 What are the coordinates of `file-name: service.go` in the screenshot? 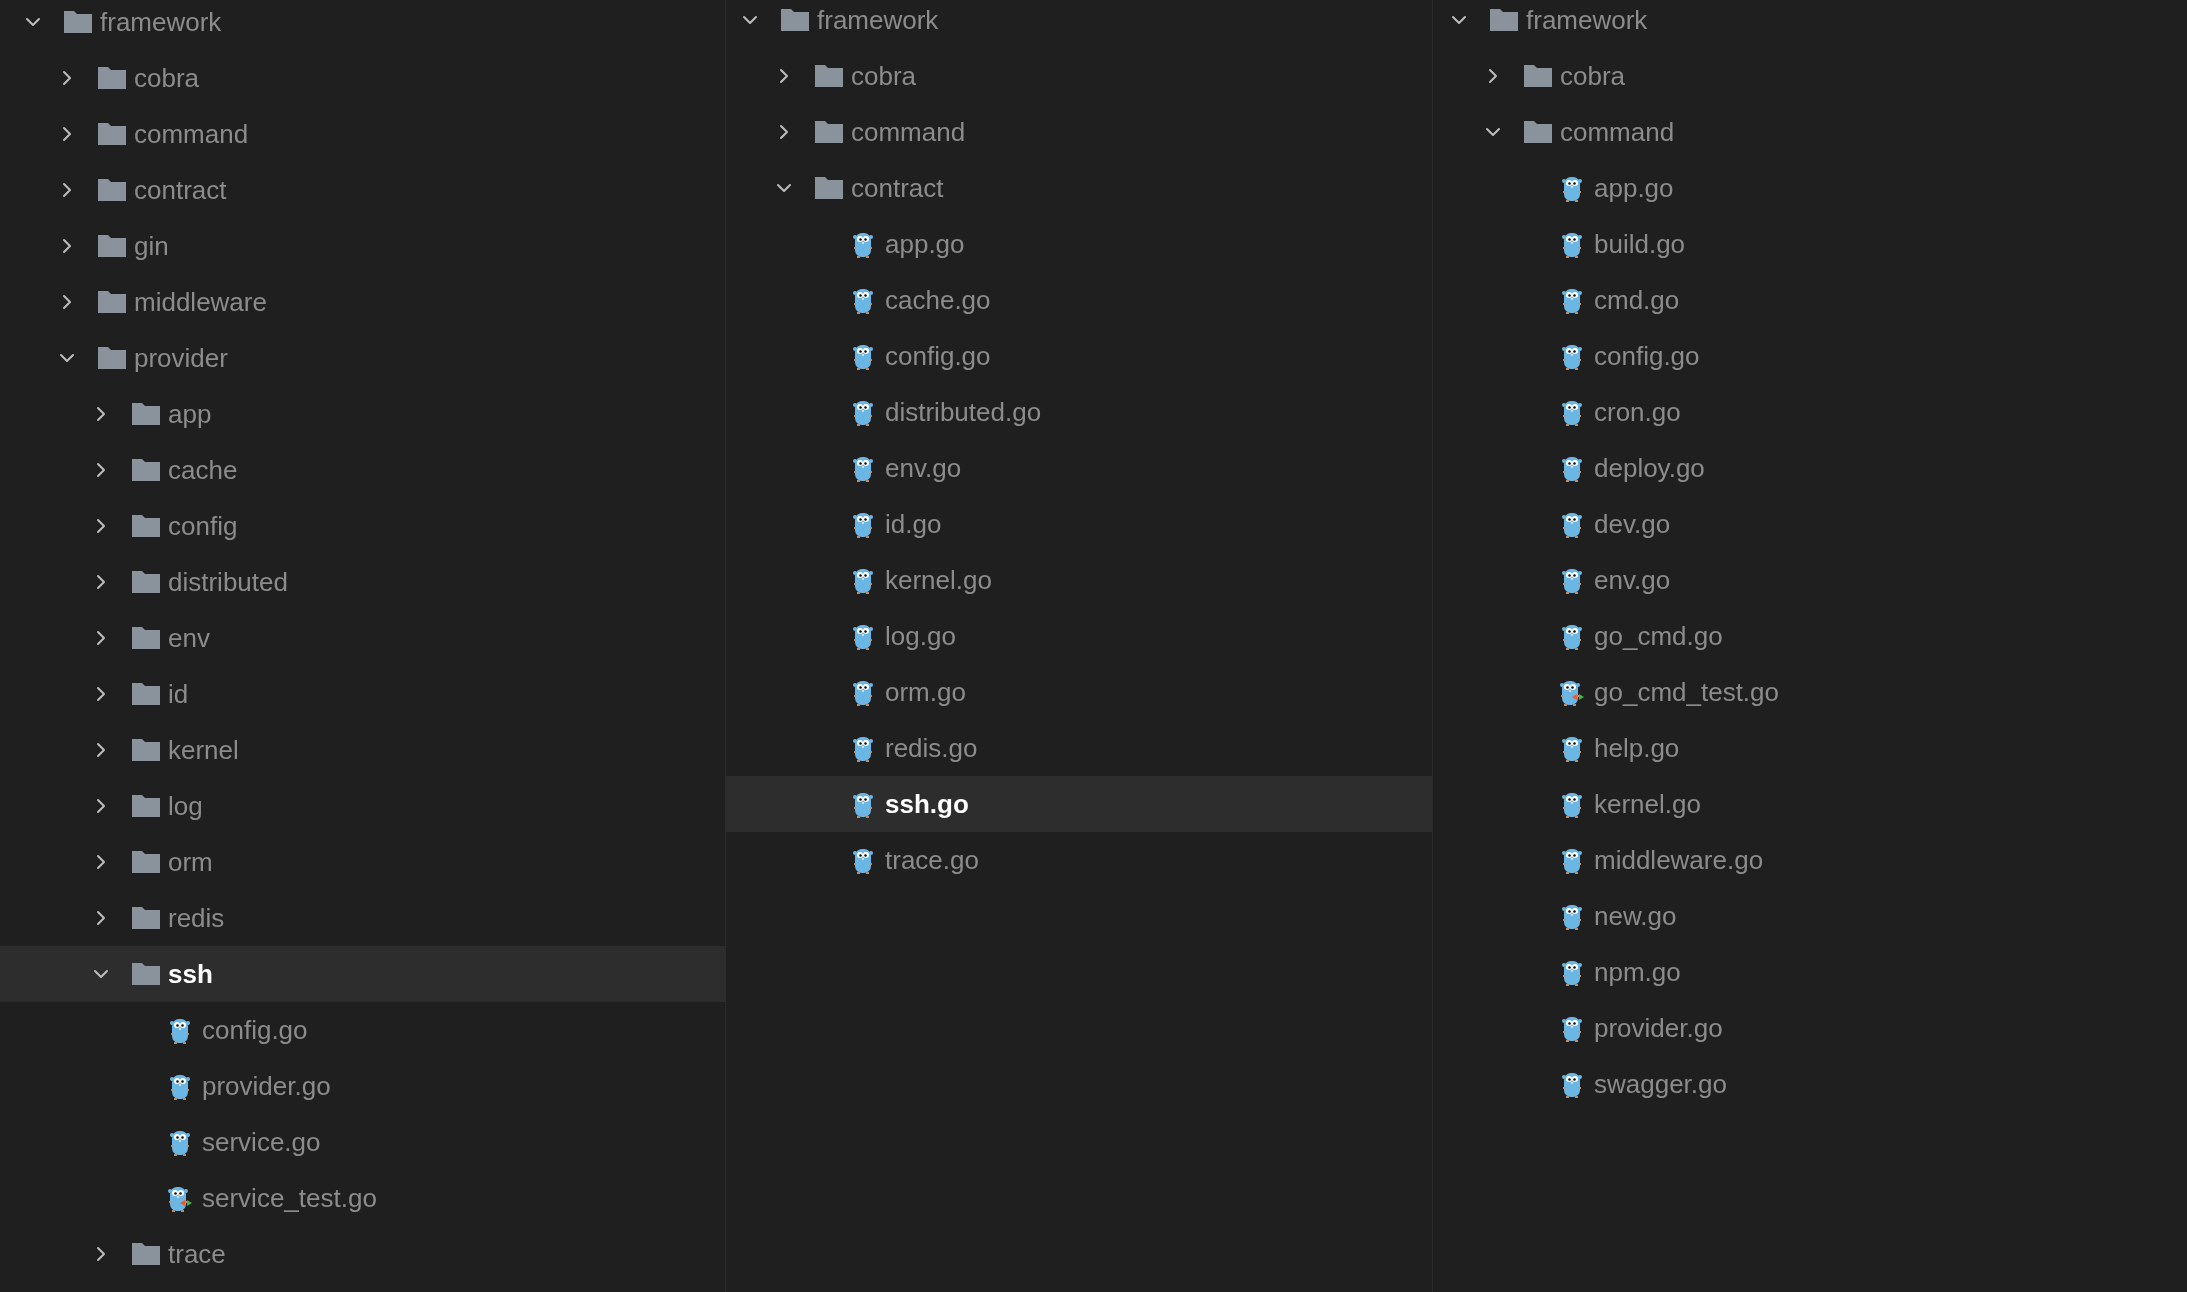 It's located at (261, 1142).